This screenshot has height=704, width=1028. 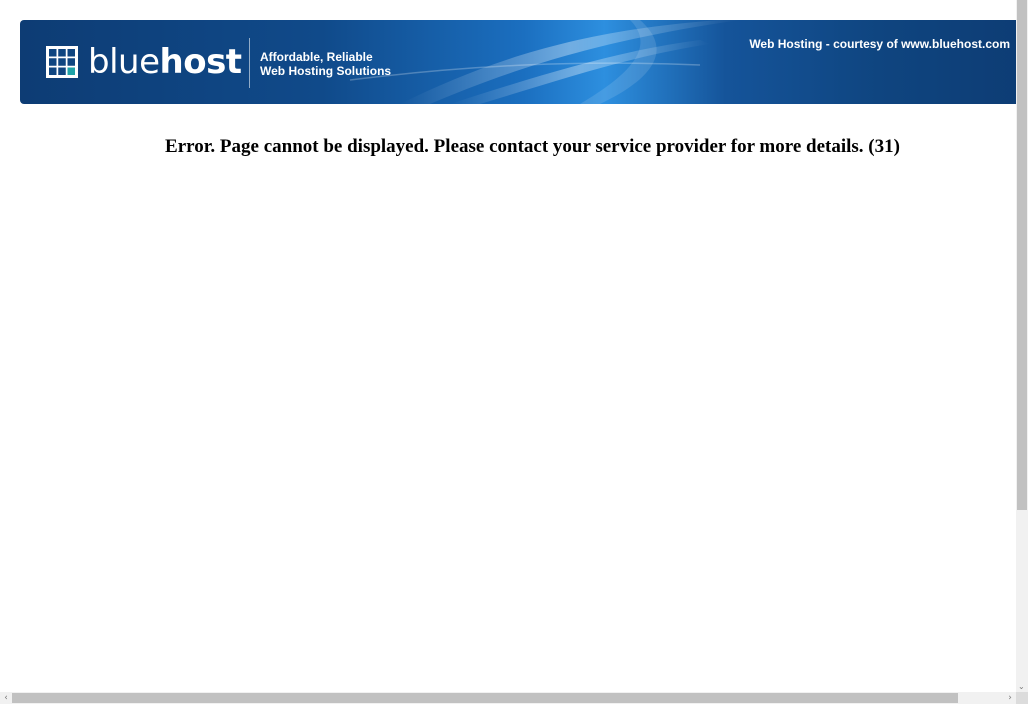 What do you see at coordinates (6, 698) in the screenshot?
I see `chevron-left-icon: ‹` at bounding box center [6, 698].